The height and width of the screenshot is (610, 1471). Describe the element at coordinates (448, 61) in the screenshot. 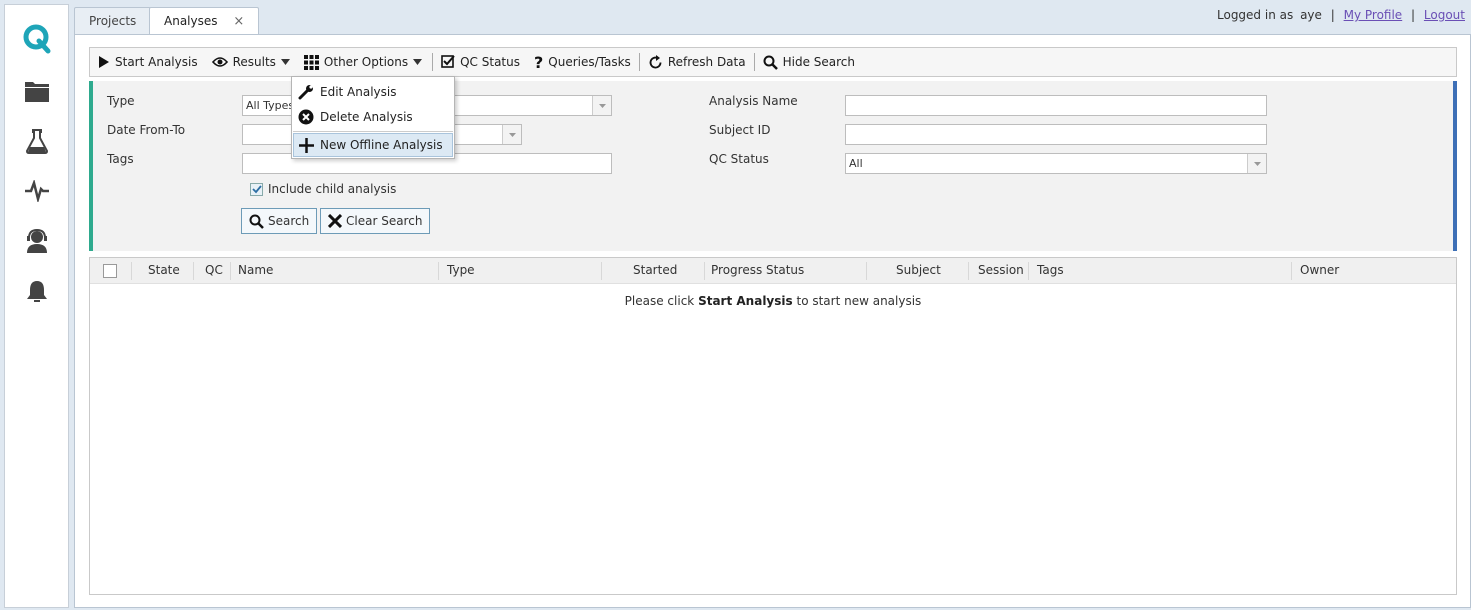

I see `checkbox-checked-icon` at that location.